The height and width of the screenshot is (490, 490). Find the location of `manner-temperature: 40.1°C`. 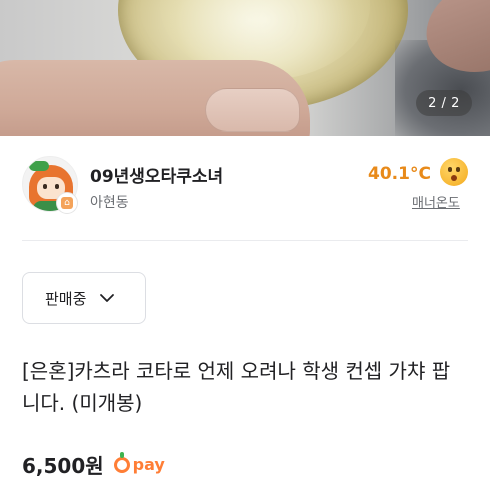

manner-temperature: 40.1°C is located at coordinates (399, 174).